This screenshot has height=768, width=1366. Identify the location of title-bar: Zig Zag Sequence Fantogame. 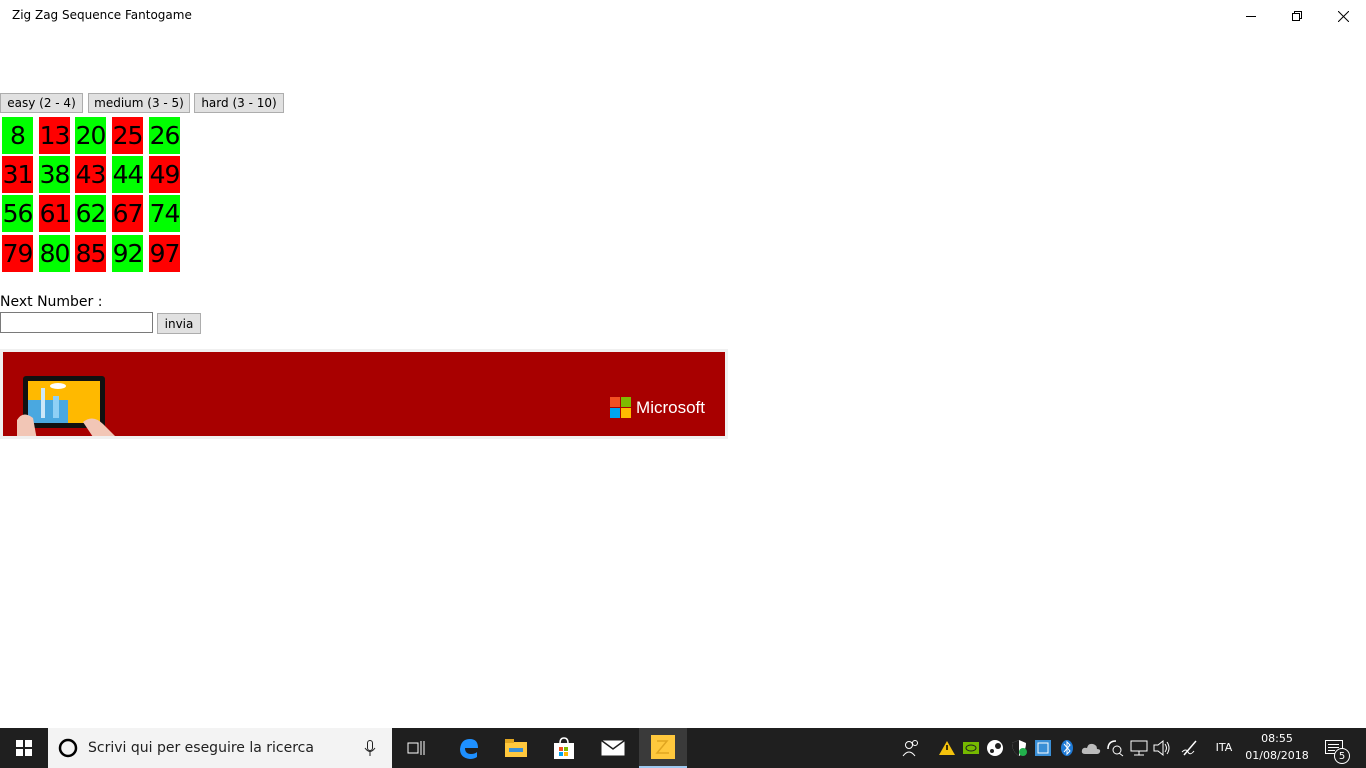
(683, 16).